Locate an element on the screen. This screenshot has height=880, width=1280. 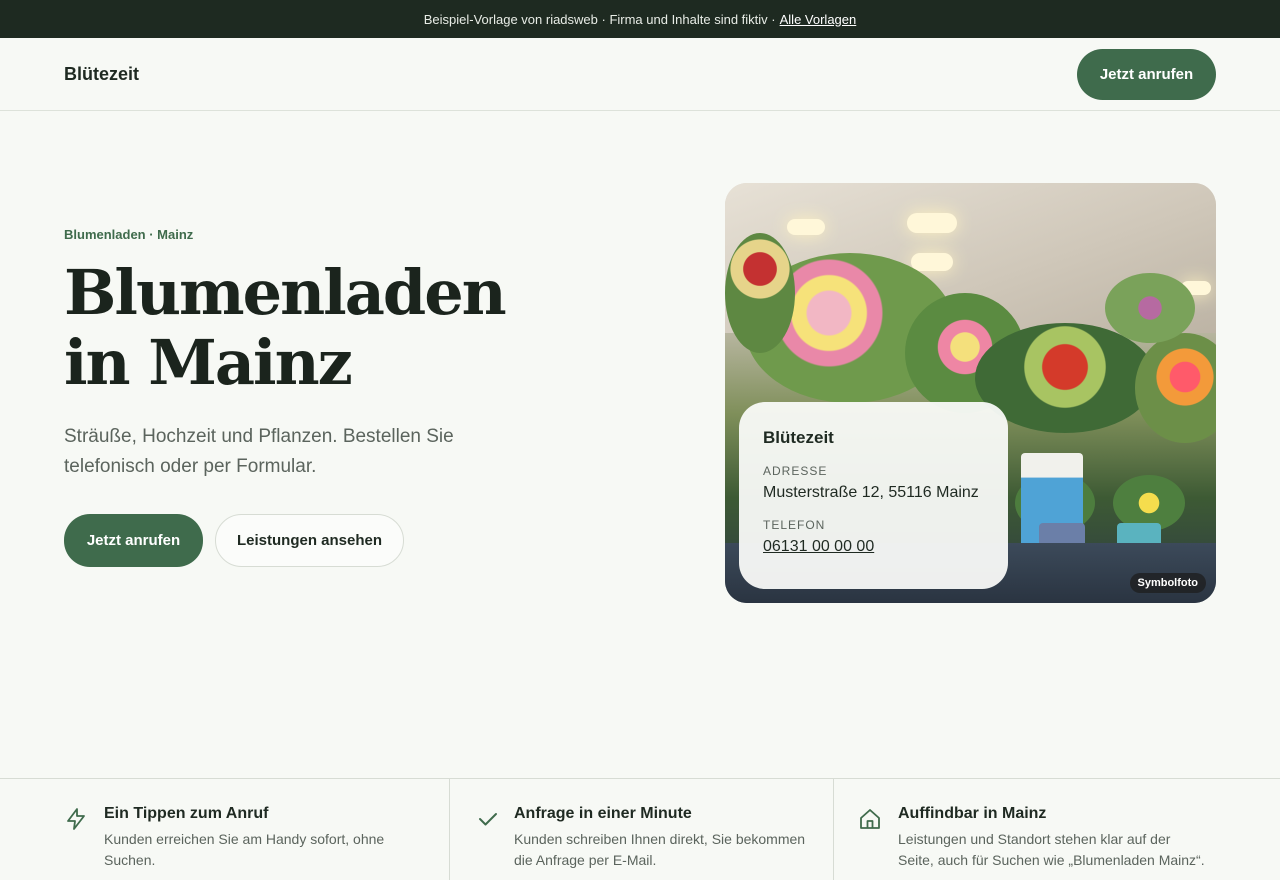
lightning-icon is located at coordinates (76, 819).